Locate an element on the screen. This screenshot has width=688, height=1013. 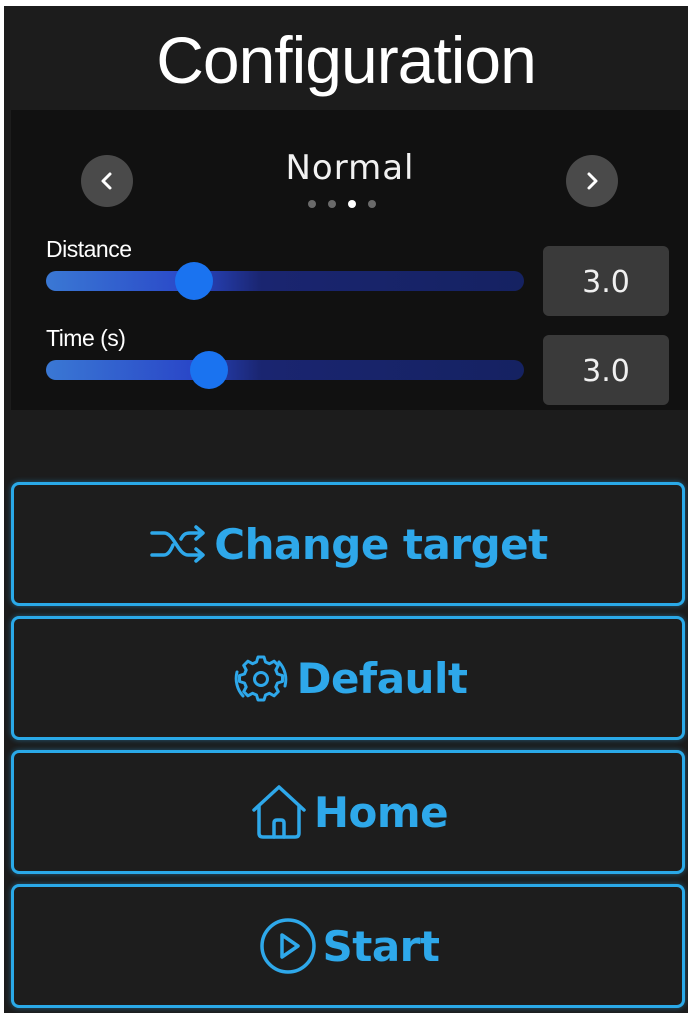
next-mode-button is located at coordinates (592, 181).